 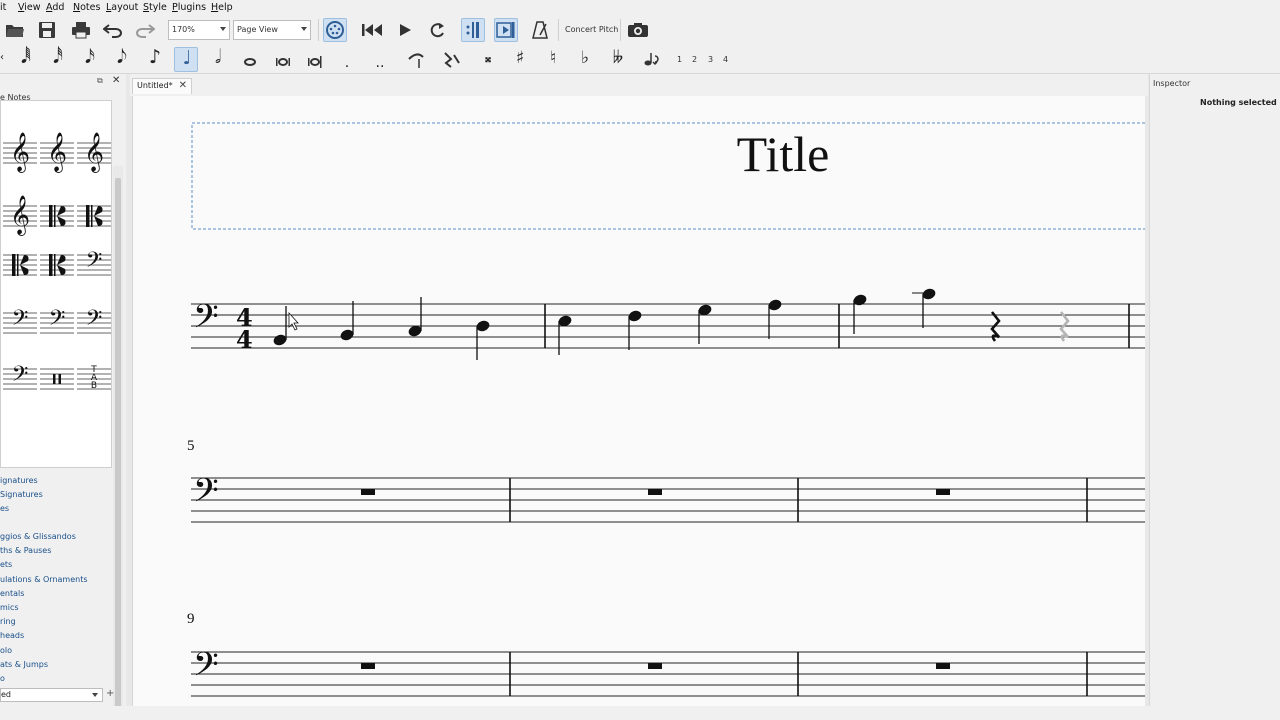 I want to click on natural-icon: ♮, so click(x=553, y=58).